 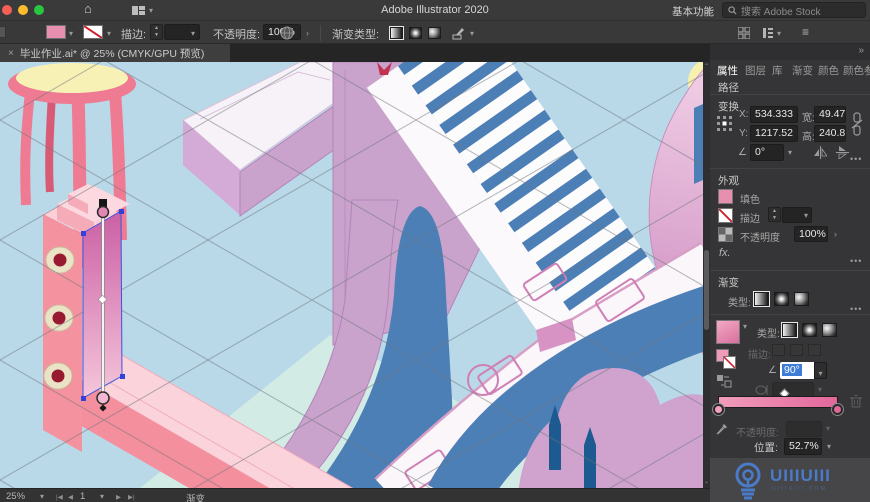 I want to click on document-tab: × 毕业作业.ai* @ 25% (CMYK/GPU 预览), so click(x=115, y=53).